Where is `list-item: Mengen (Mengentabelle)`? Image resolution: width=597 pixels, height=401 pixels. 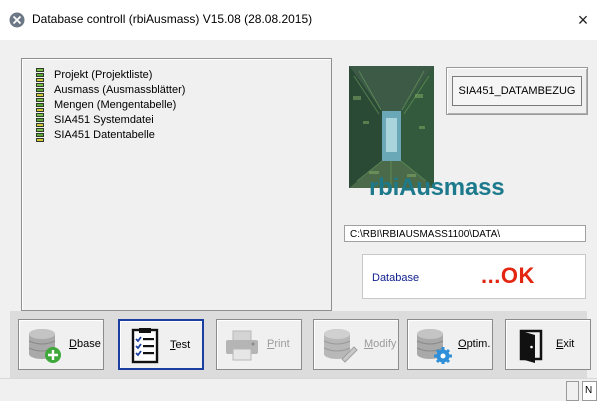
list-item: Mengen (Mengentabelle) is located at coordinates (105, 105).